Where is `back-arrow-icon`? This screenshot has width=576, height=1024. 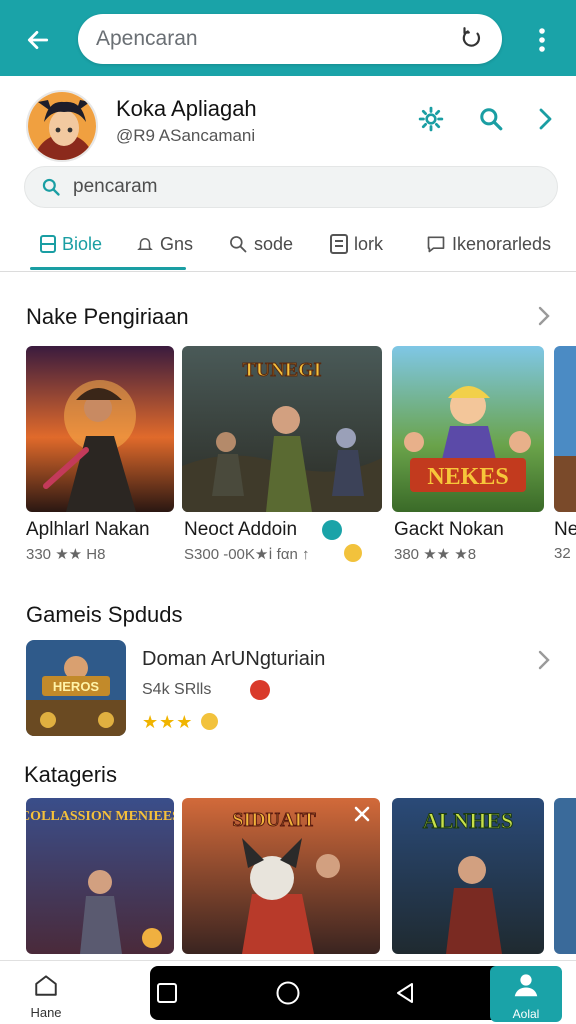 back-arrow-icon is located at coordinates (38, 40).